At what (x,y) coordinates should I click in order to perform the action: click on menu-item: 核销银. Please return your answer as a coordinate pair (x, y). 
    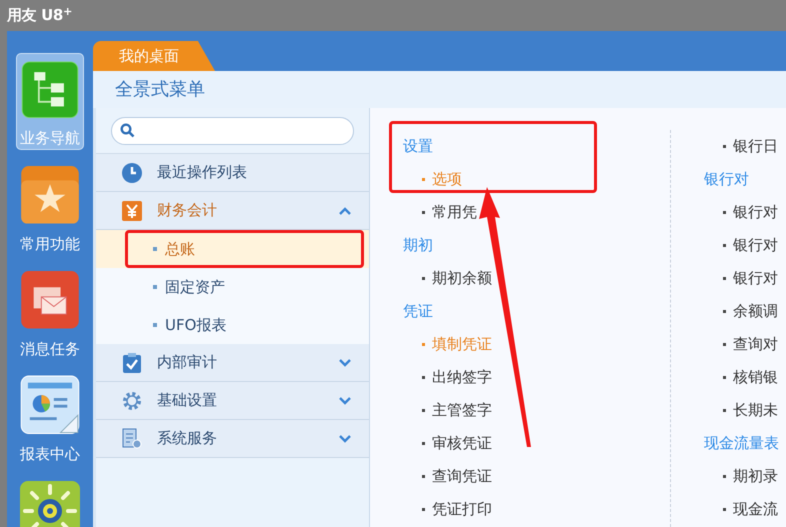
    Looking at the image, I should click on (755, 377).